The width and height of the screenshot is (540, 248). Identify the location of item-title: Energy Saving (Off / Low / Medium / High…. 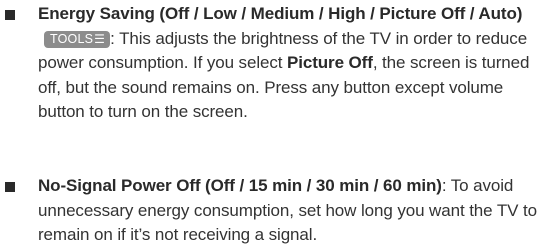
(280, 13).